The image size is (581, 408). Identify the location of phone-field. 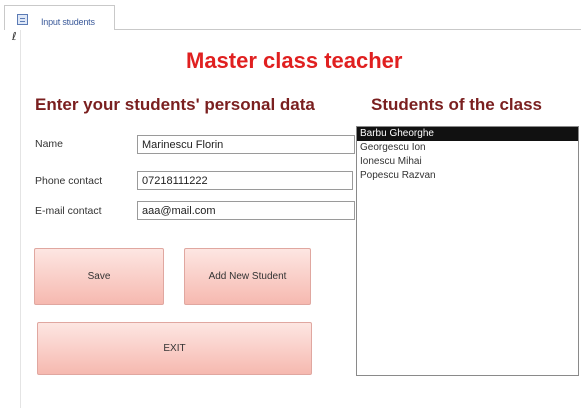
(245, 180).